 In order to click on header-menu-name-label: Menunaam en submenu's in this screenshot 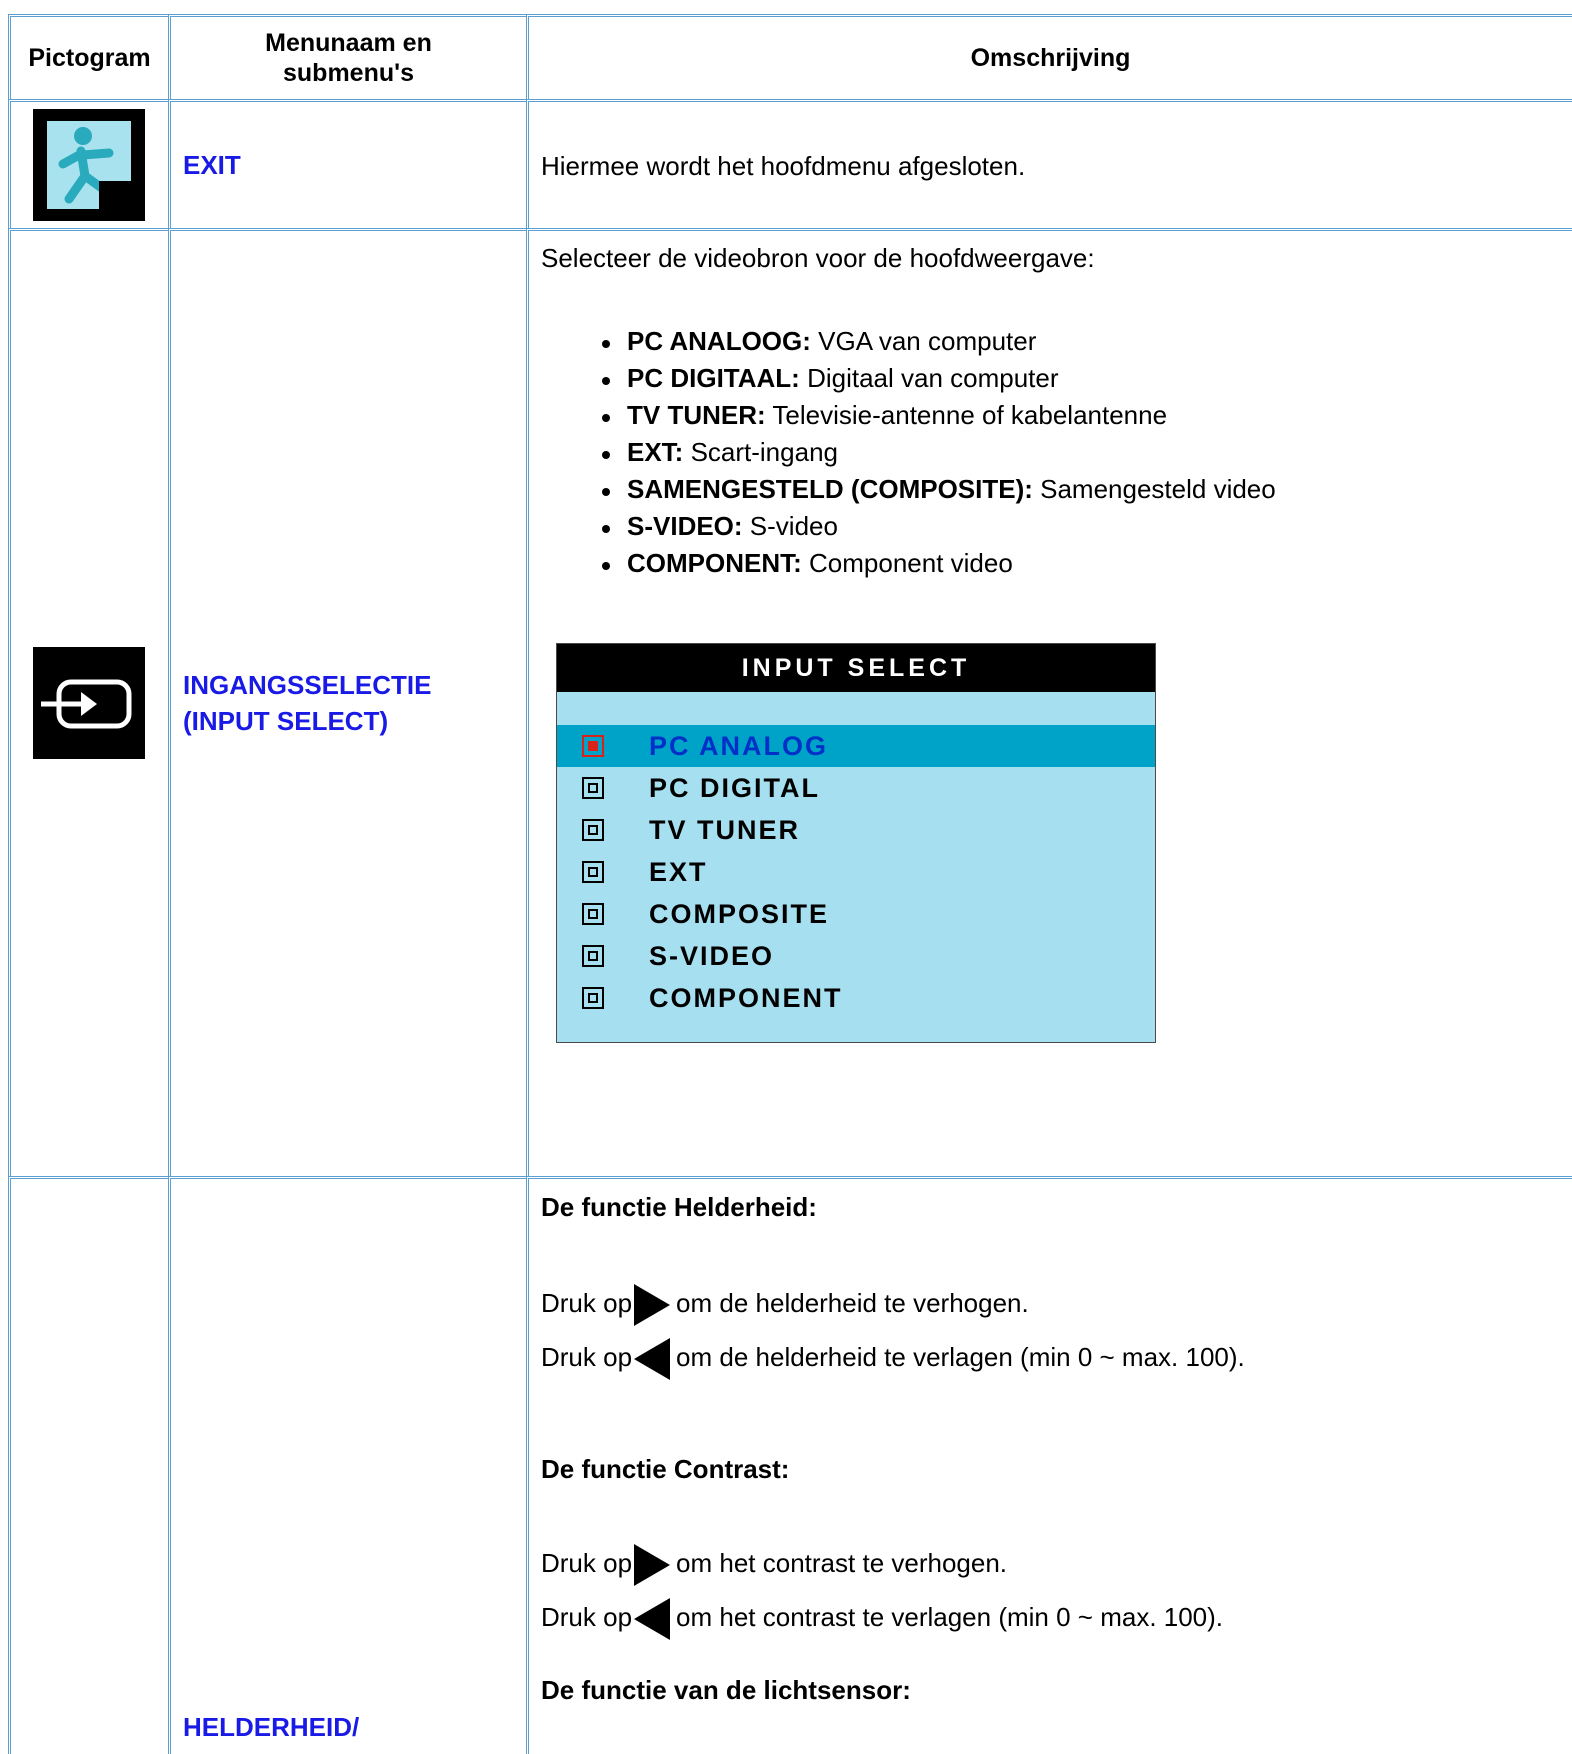, I will do `click(348, 58)`.